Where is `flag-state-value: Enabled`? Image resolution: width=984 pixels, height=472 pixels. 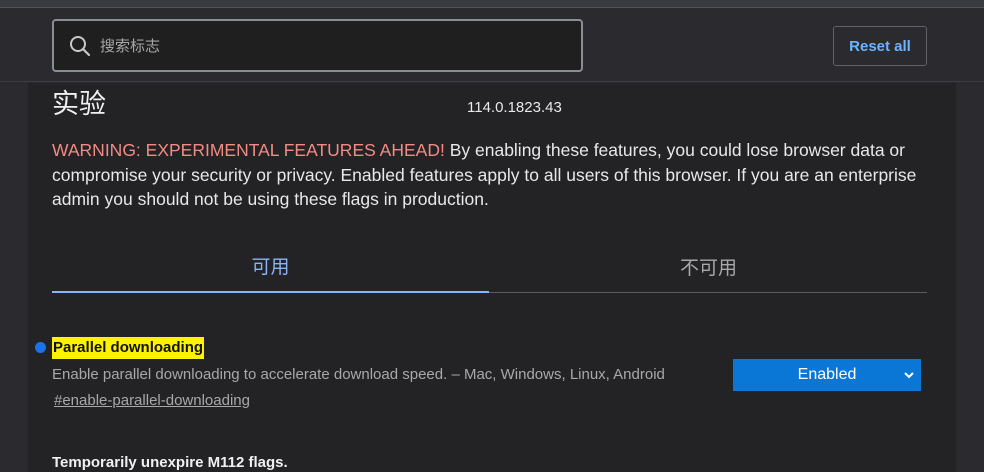
flag-state-value: Enabled is located at coordinates (827, 374).